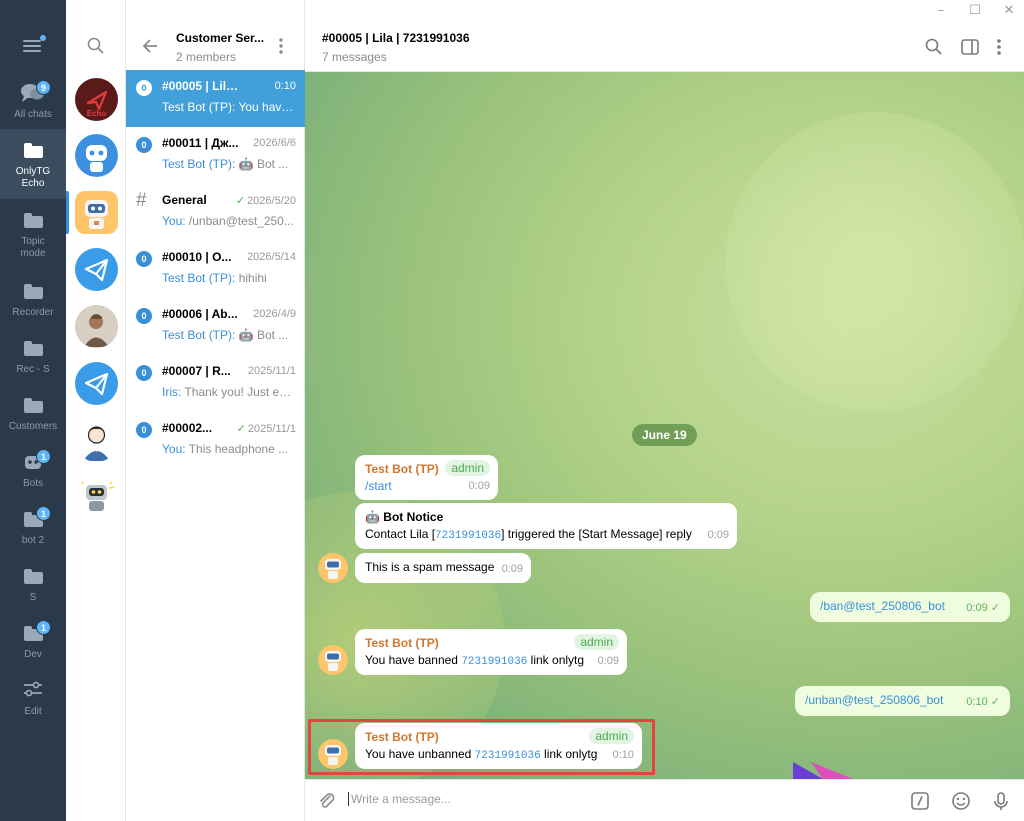 Image resolution: width=1024 pixels, height=821 pixels. Describe the element at coordinates (481, 747) in the screenshot. I see `highlight-box` at that location.